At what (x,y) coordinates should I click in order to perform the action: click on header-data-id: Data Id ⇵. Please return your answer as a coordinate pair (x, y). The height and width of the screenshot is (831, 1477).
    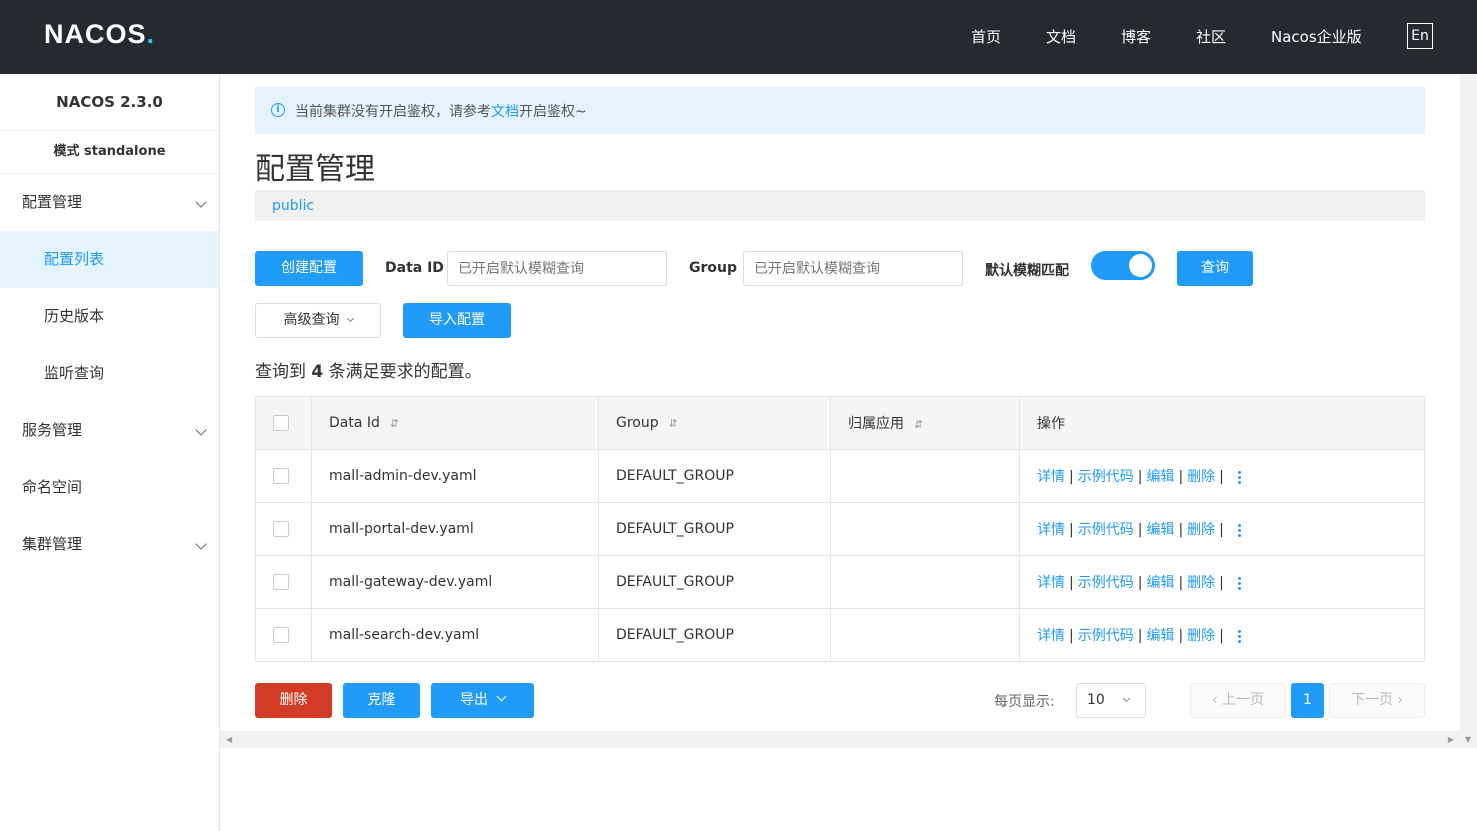
    Looking at the image, I should click on (455, 423).